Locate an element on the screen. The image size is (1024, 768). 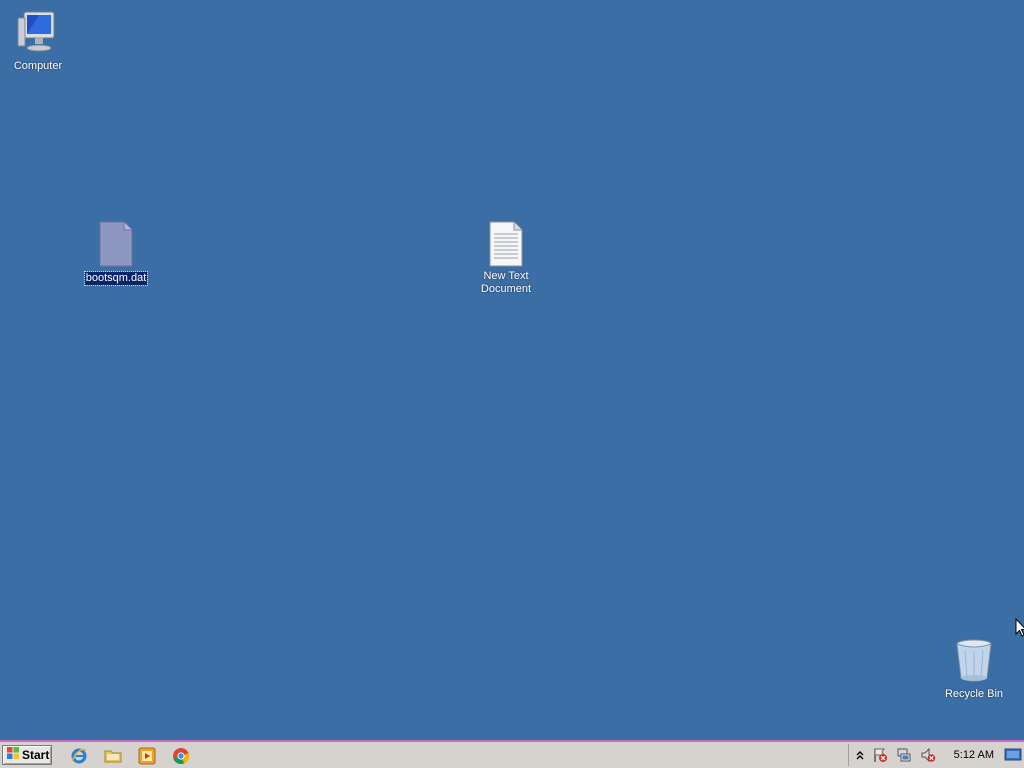
show-desktop-icon is located at coordinates (1013, 755).